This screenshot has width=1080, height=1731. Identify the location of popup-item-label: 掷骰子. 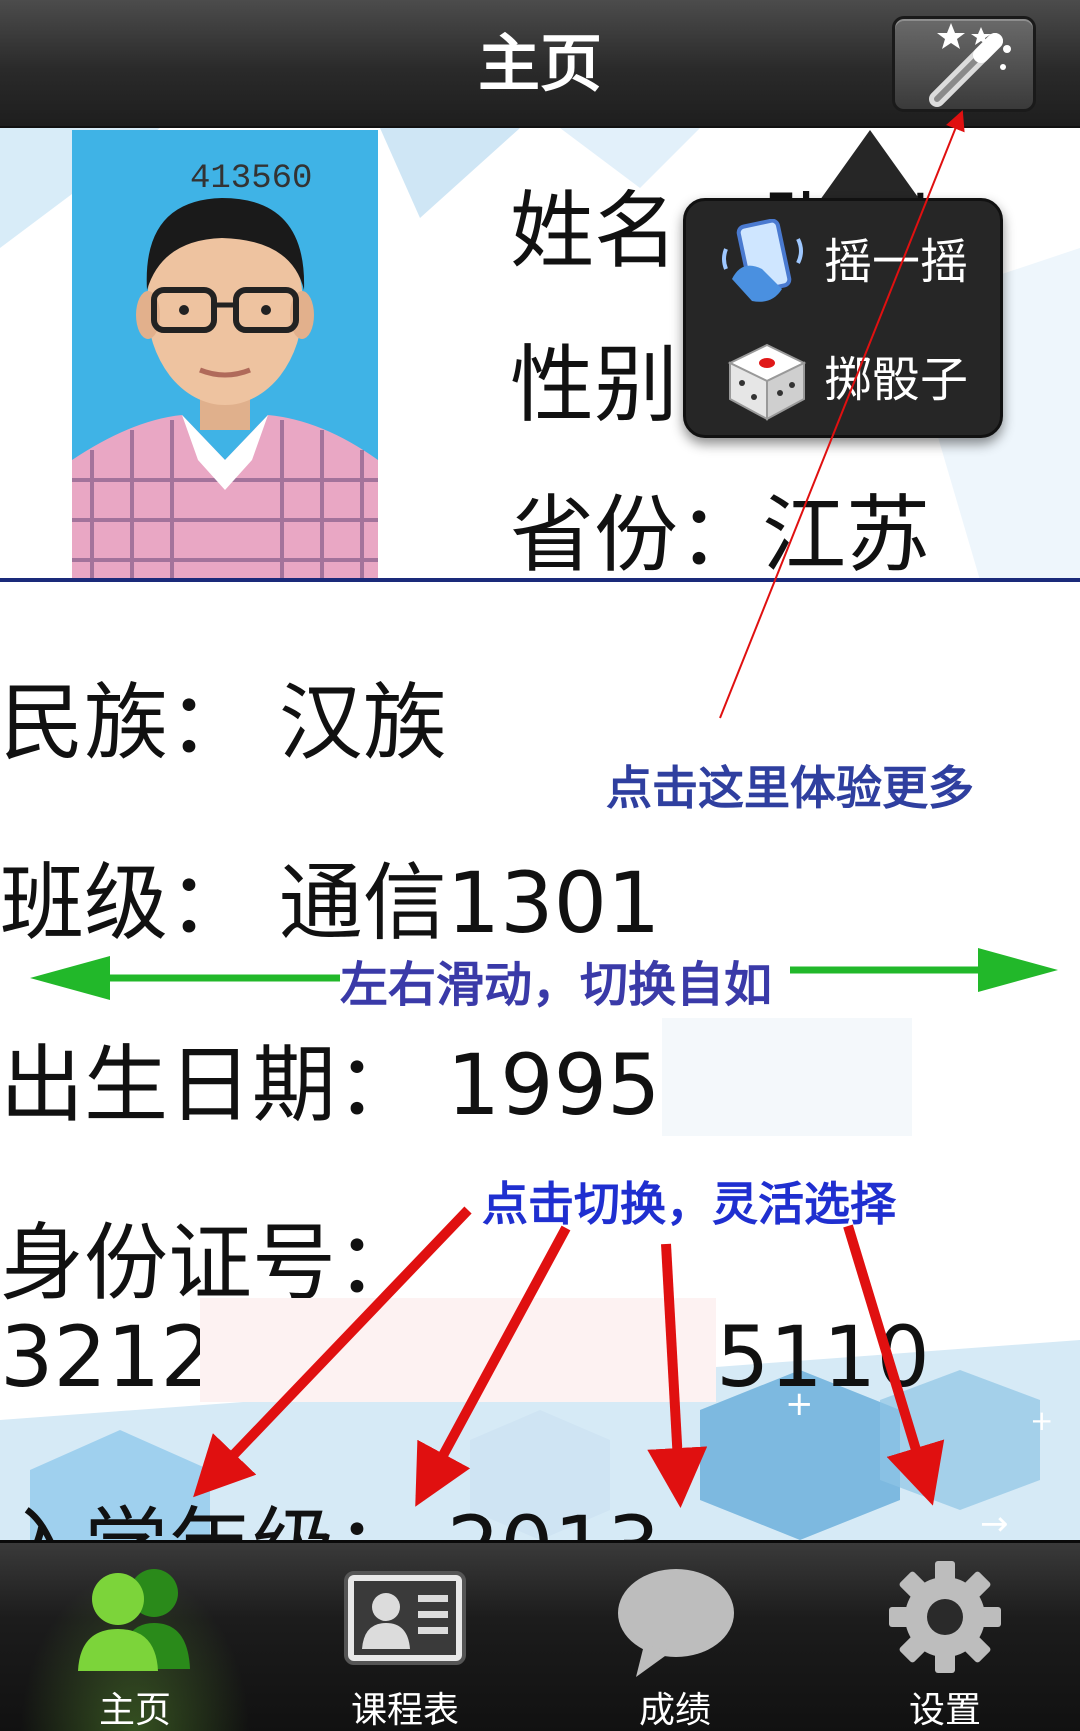
(896, 380).